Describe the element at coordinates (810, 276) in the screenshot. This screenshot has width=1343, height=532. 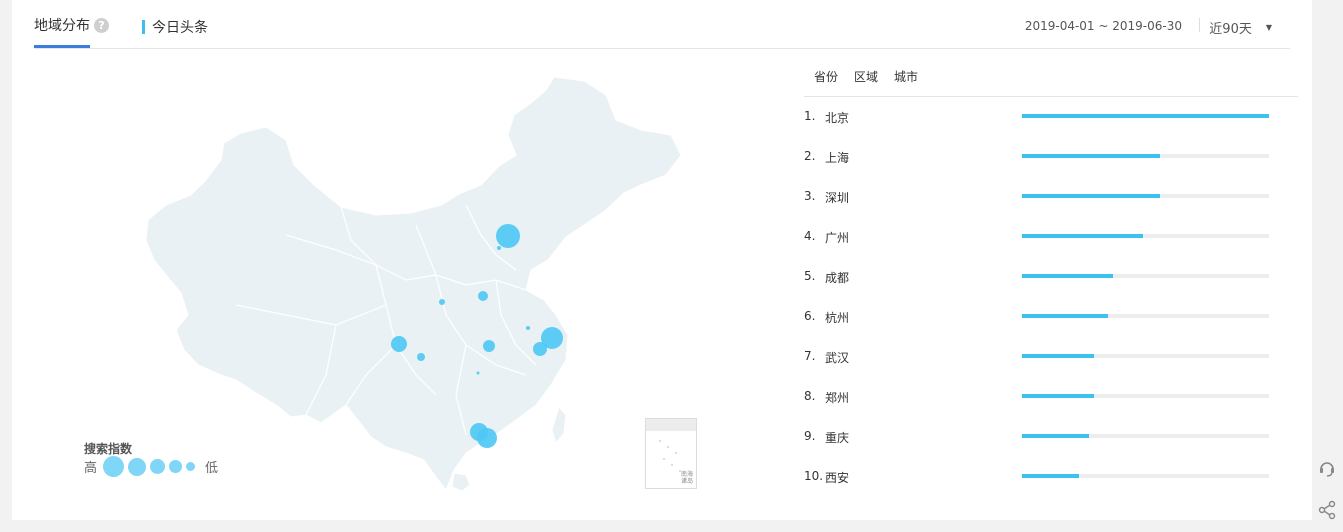
I see `rank-number: 5.` at that location.